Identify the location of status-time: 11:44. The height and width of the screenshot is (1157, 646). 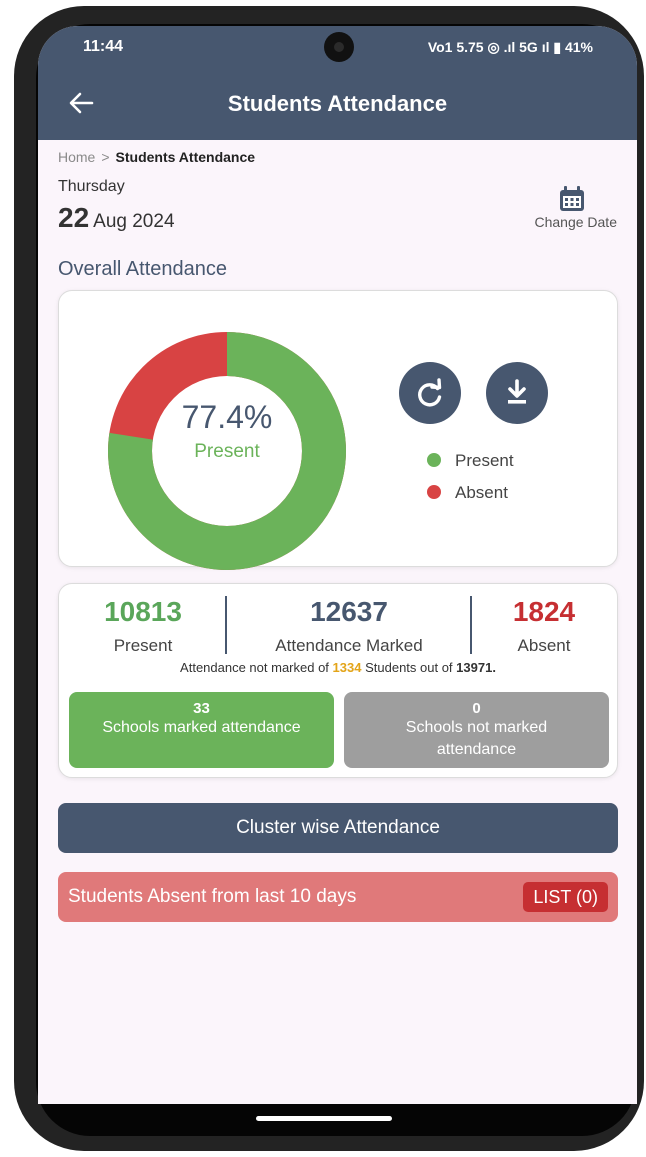
(103, 46).